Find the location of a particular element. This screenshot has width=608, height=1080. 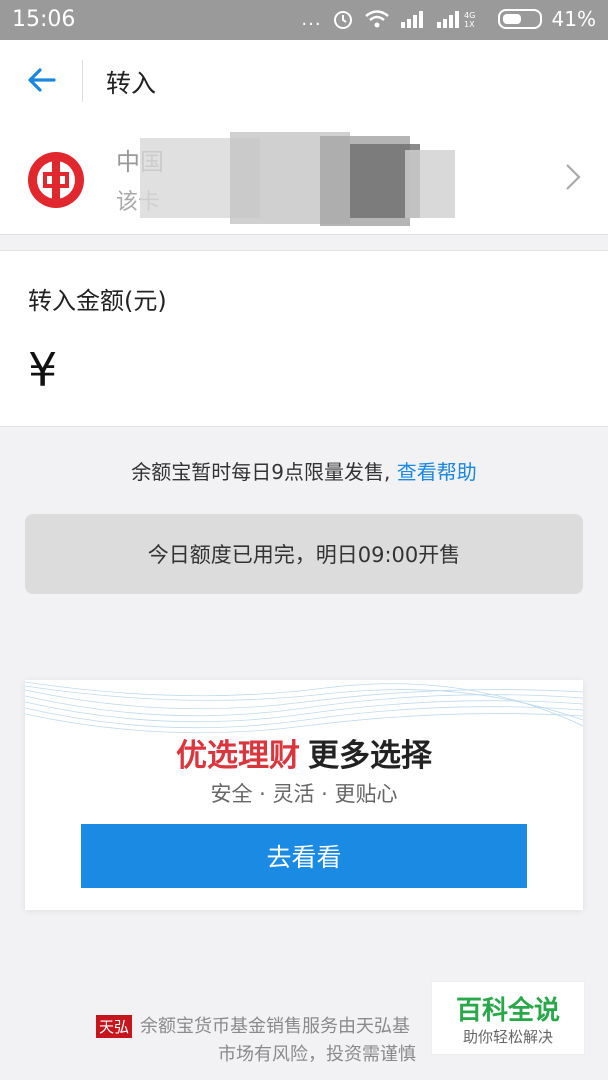

redaction-scribble is located at coordinates (297, 179).